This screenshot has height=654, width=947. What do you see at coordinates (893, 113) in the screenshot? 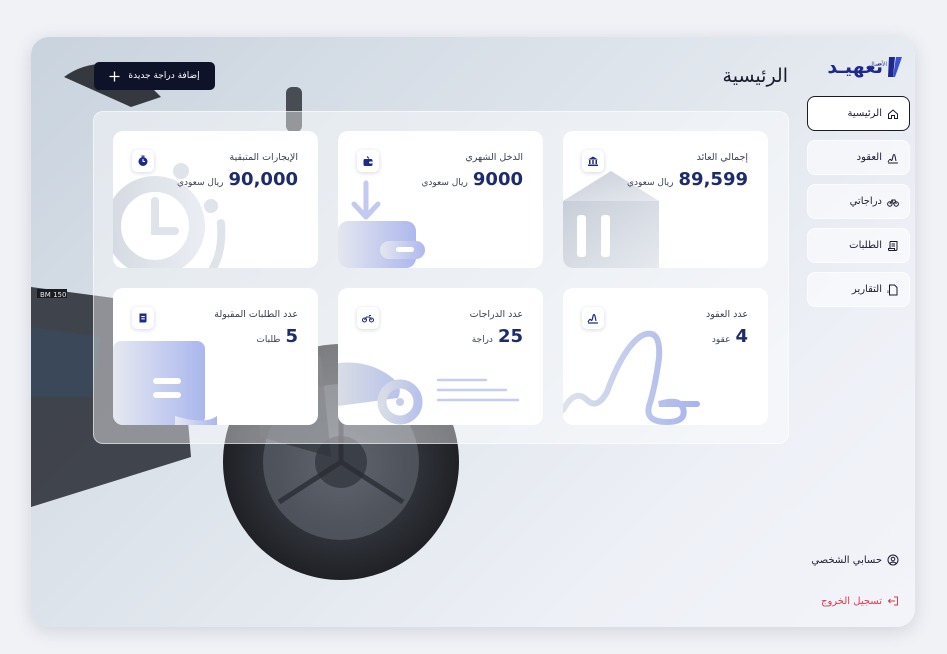
I see `home-icon` at bounding box center [893, 113].